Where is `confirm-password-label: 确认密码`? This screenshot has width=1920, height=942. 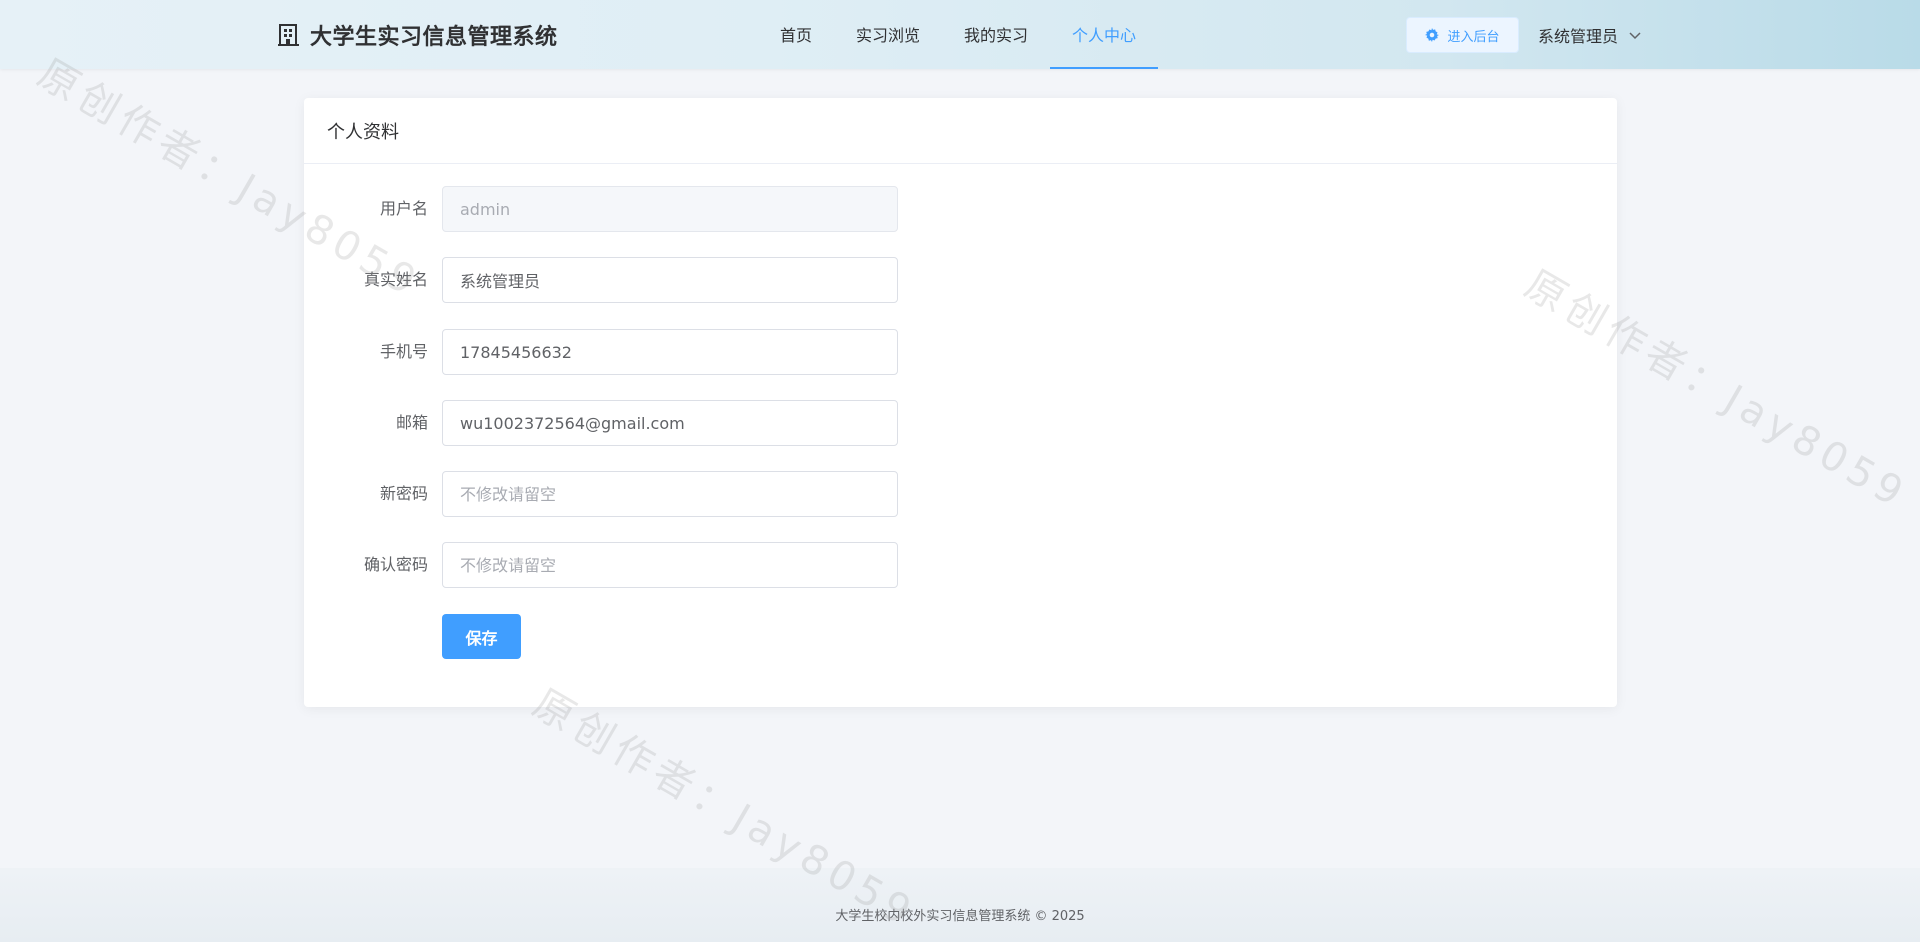 confirm-password-label: 确认密码 is located at coordinates (395, 564).